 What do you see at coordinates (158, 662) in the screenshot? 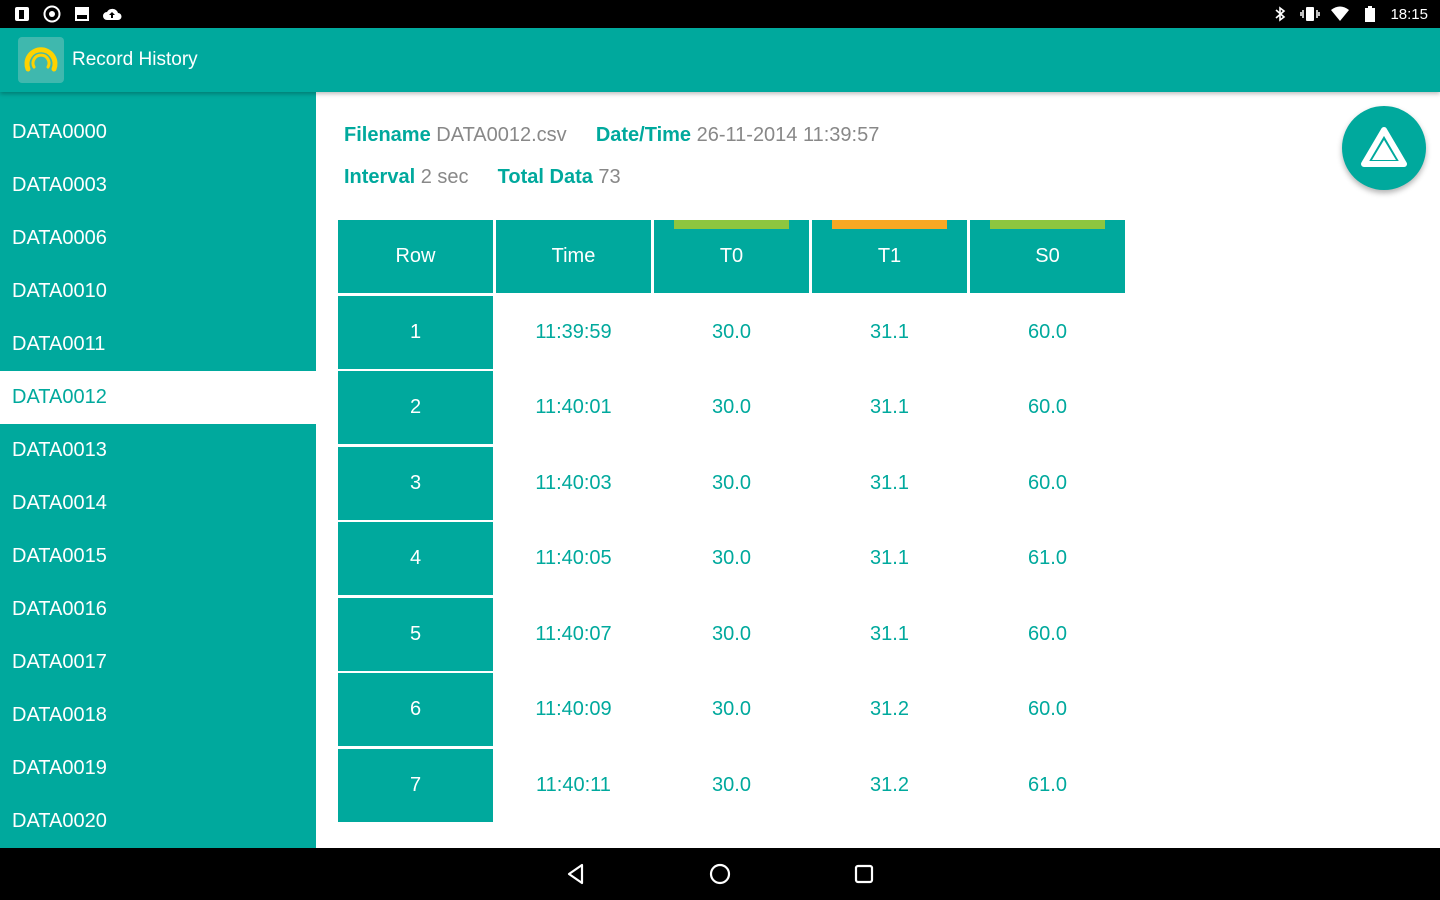
I see `file-list-item: DATA0017` at bounding box center [158, 662].